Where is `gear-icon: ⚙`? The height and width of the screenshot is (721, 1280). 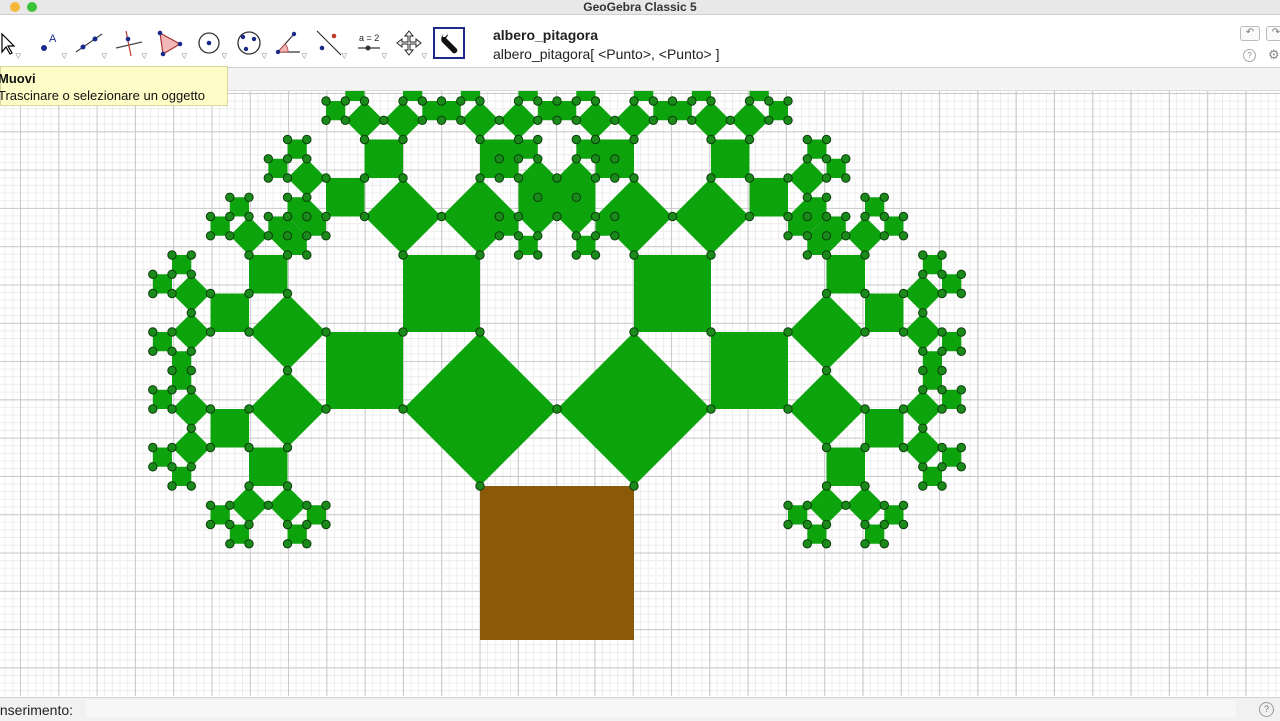
gear-icon: ⚙ is located at coordinates (1274, 55).